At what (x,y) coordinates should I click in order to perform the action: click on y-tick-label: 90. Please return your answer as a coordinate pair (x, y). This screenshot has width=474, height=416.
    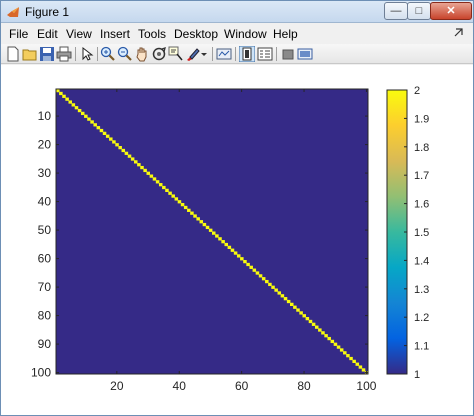
    Looking at the image, I should click on (45, 344).